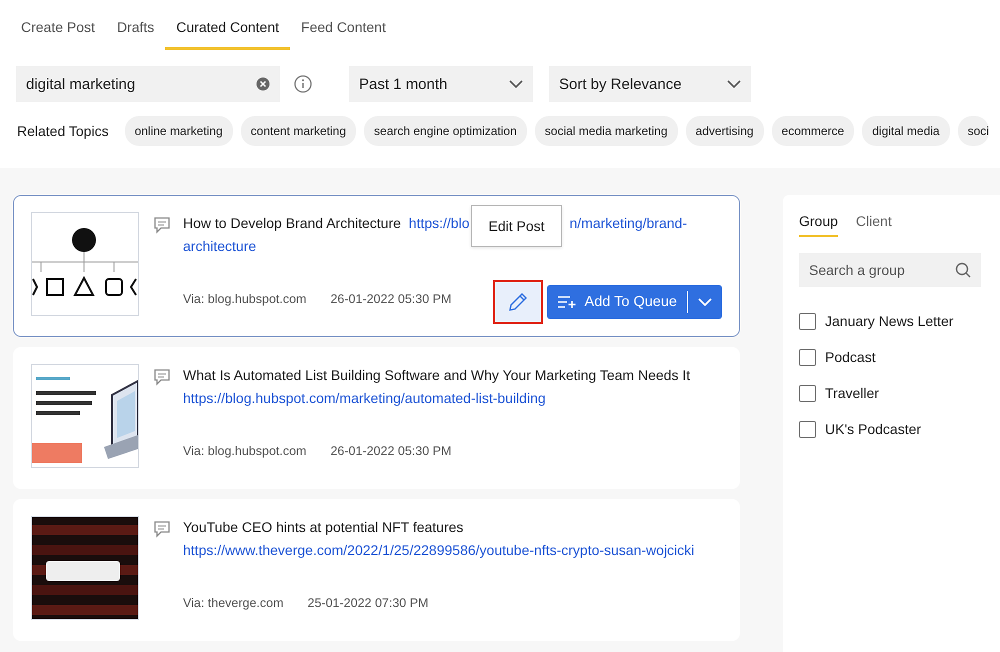 This screenshot has width=1000, height=652. Describe the element at coordinates (303, 84) in the screenshot. I see `info-icon` at that location.